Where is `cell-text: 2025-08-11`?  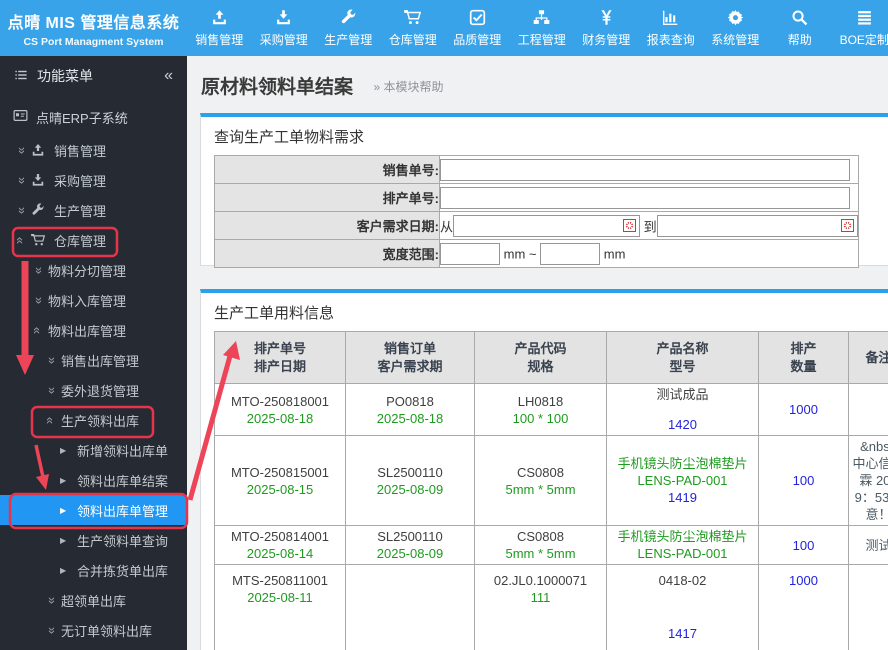 cell-text: 2025-08-11 is located at coordinates (280, 597).